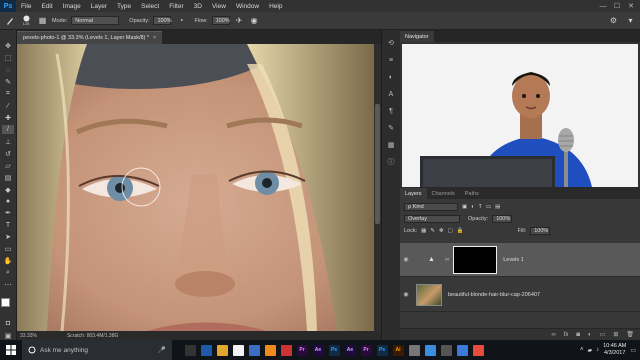 This screenshot has width=640, height=360. I want to click on menu-item-filter: Filter, so click(176, 6).